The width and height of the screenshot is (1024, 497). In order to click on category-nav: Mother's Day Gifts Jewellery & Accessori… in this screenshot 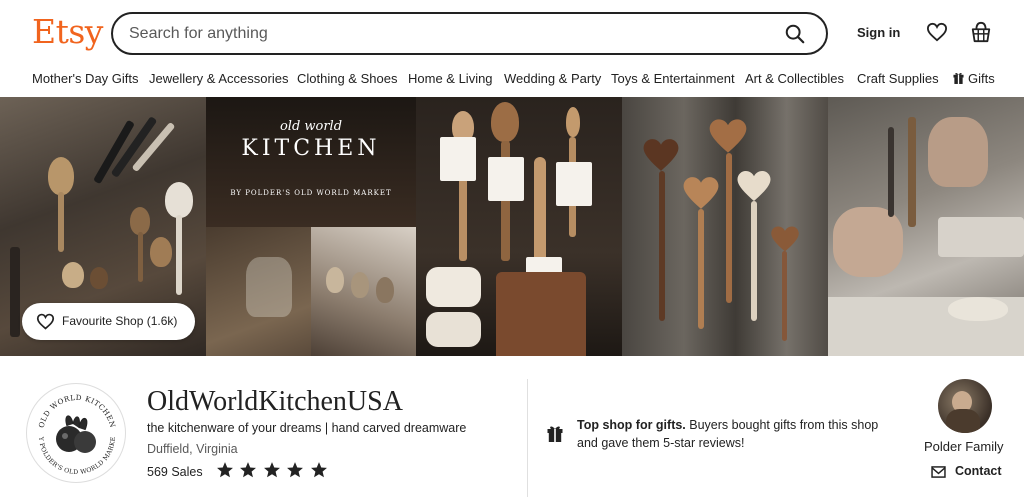, I will do `click(512, 80)`.